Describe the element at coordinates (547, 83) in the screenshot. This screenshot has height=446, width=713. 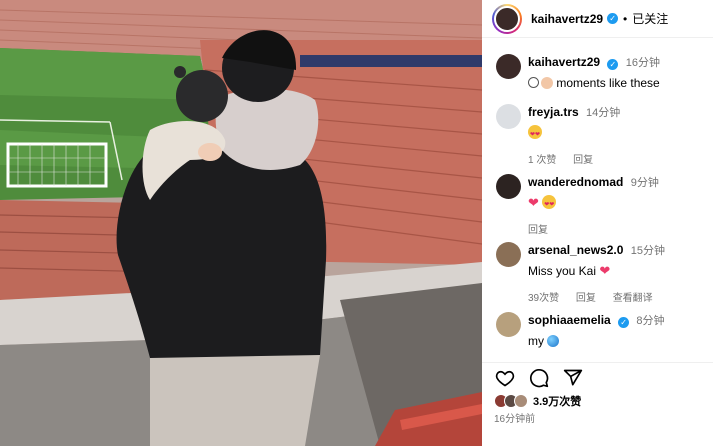
I see `baby-icon` at that location.